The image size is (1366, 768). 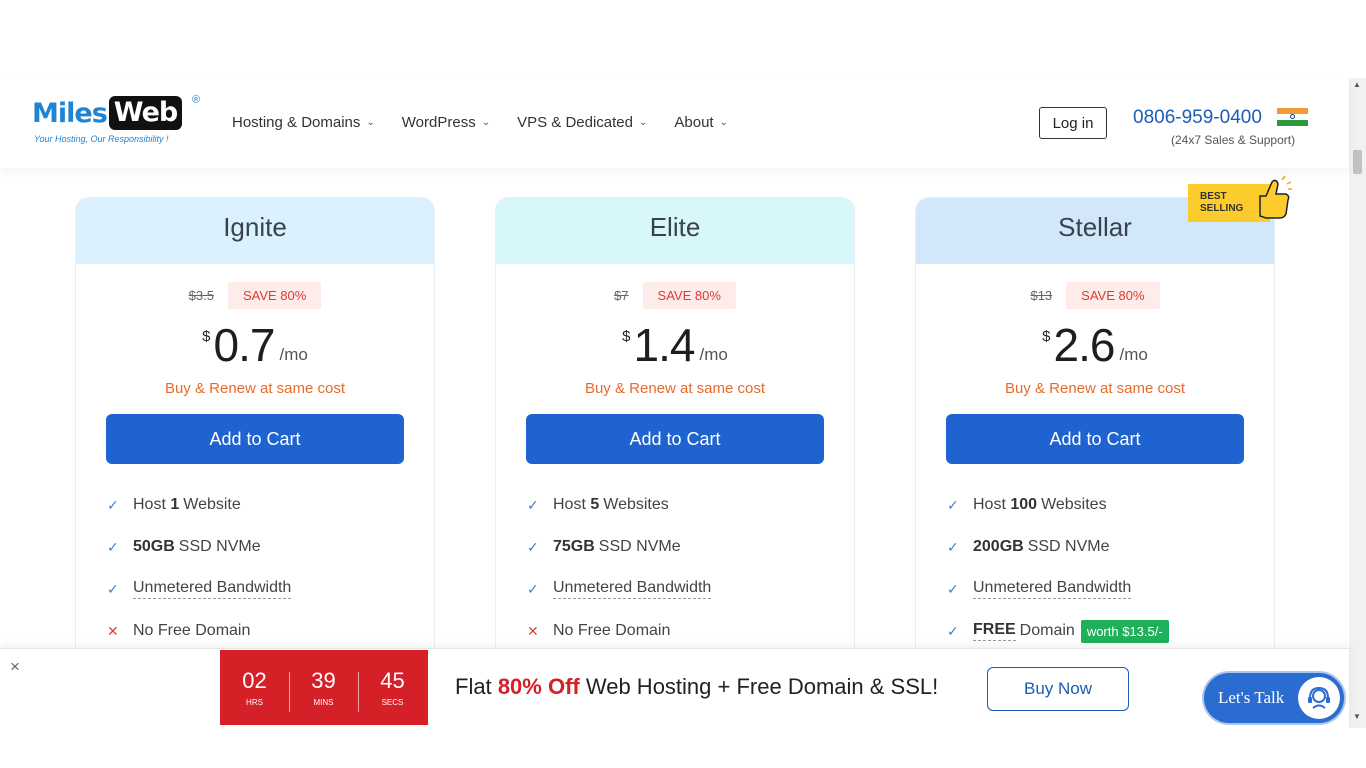 I want to click on price: $ 1.4 /mo, so click(x=675, y=345).